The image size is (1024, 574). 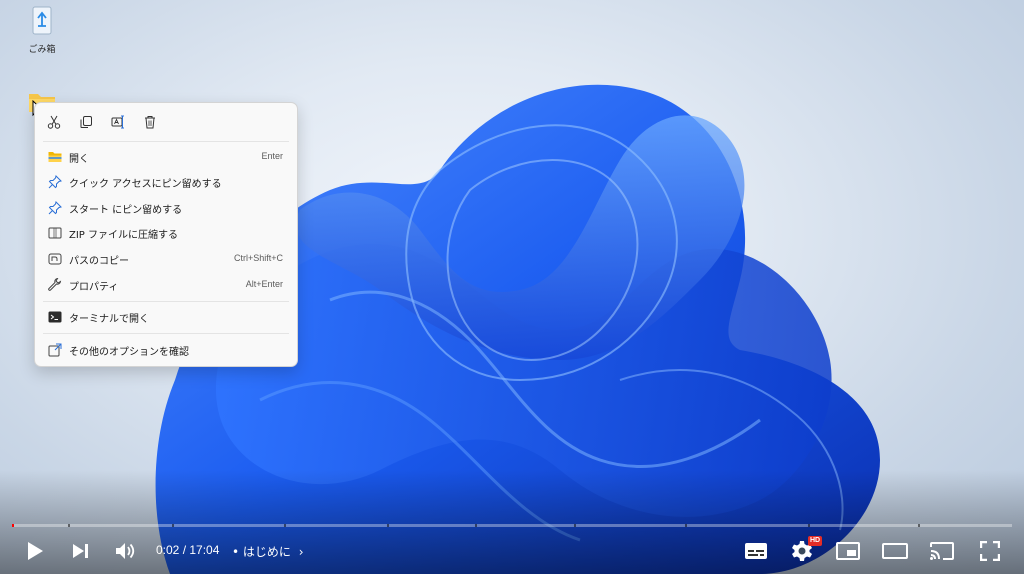 I want to click on play-button, so click(x=35, y=551).